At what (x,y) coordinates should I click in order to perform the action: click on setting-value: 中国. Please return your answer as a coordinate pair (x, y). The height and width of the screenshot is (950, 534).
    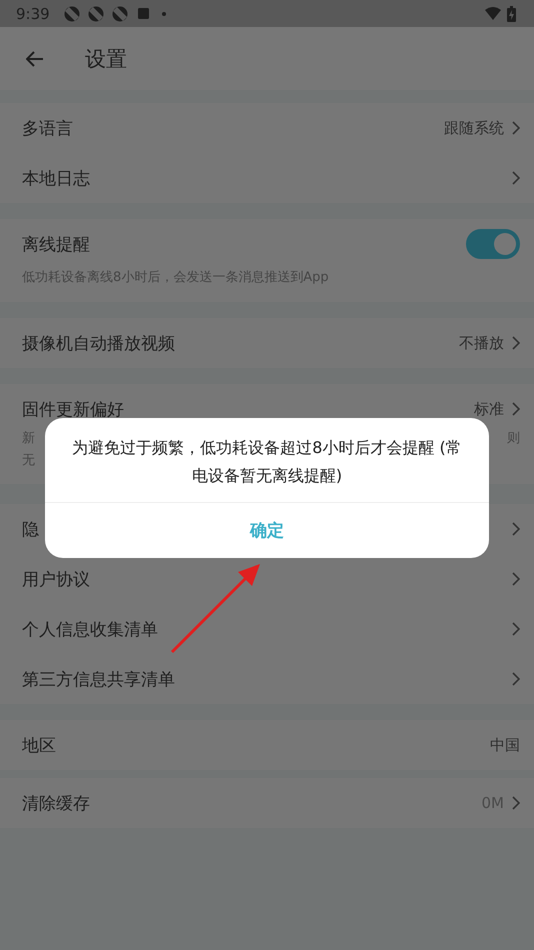
    Looking at the image, I should click on (505, 745).